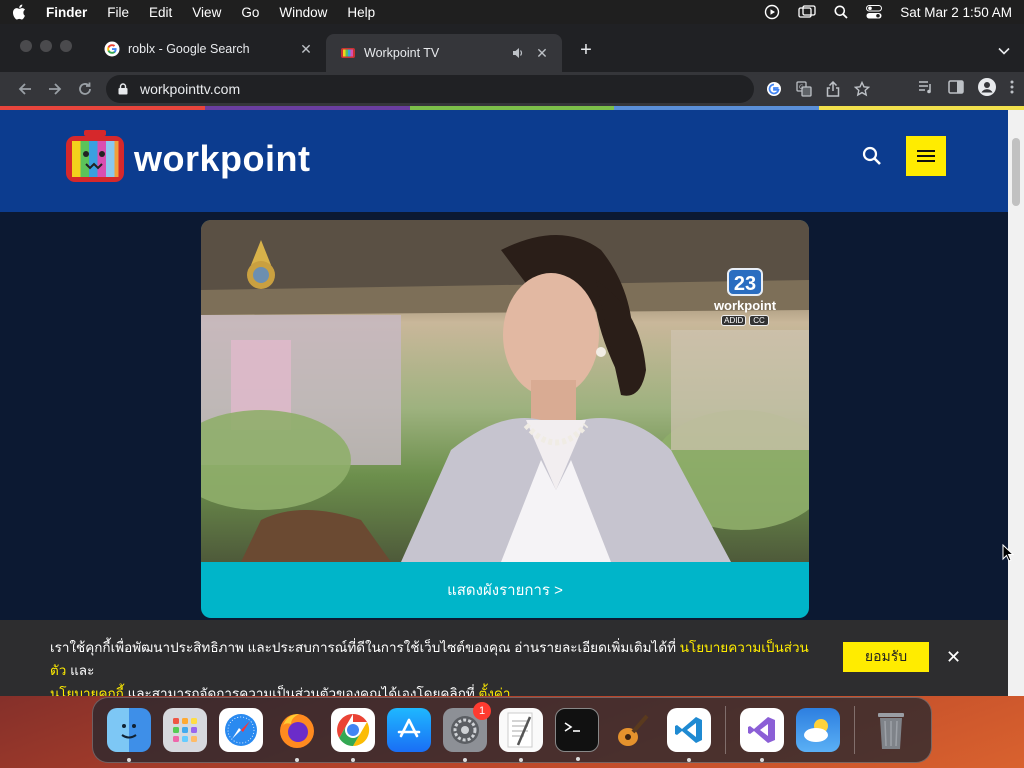  What do you see at coordinates (774, 89) in the screenshot?
I see `google-lens-icon` at bounding box center [774, 89].